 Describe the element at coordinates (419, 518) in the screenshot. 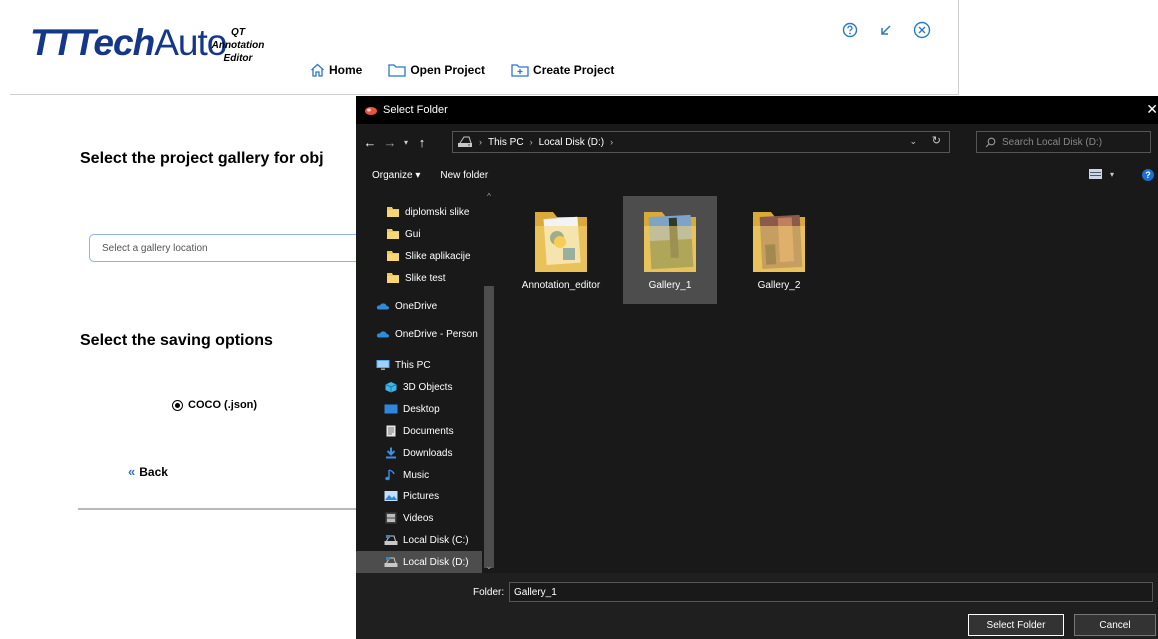

I see `nav-item-videos: Videos` at that location.